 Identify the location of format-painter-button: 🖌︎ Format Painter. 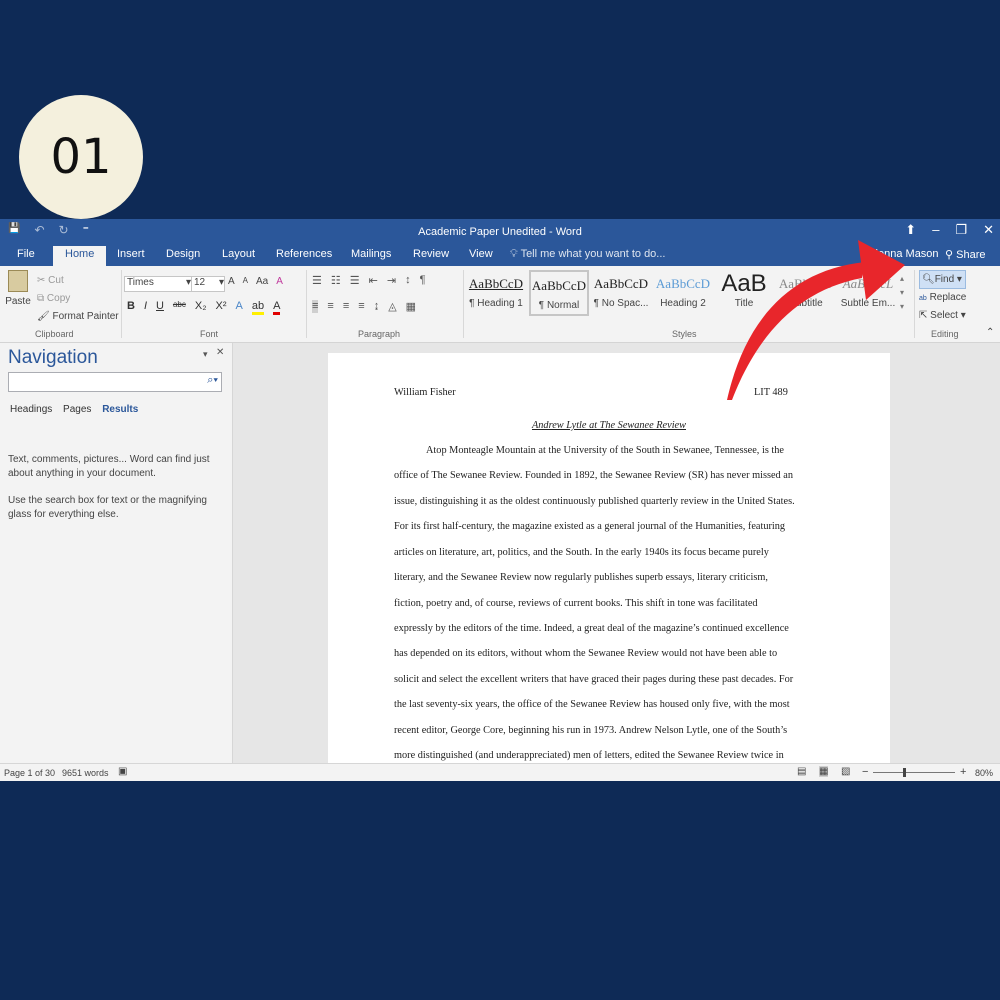
(78, 317).